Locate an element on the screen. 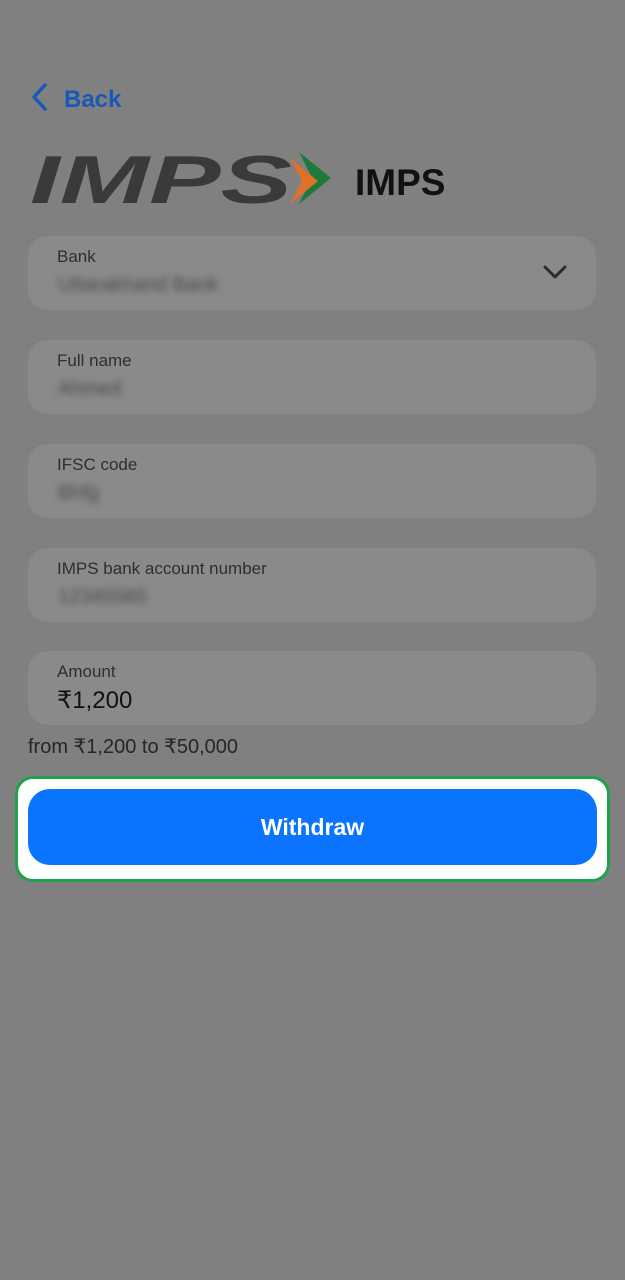 The height and width of the screenshot is (1280, 625). withdraw-highlight: Withdraw is located at coordinates (312, 829).